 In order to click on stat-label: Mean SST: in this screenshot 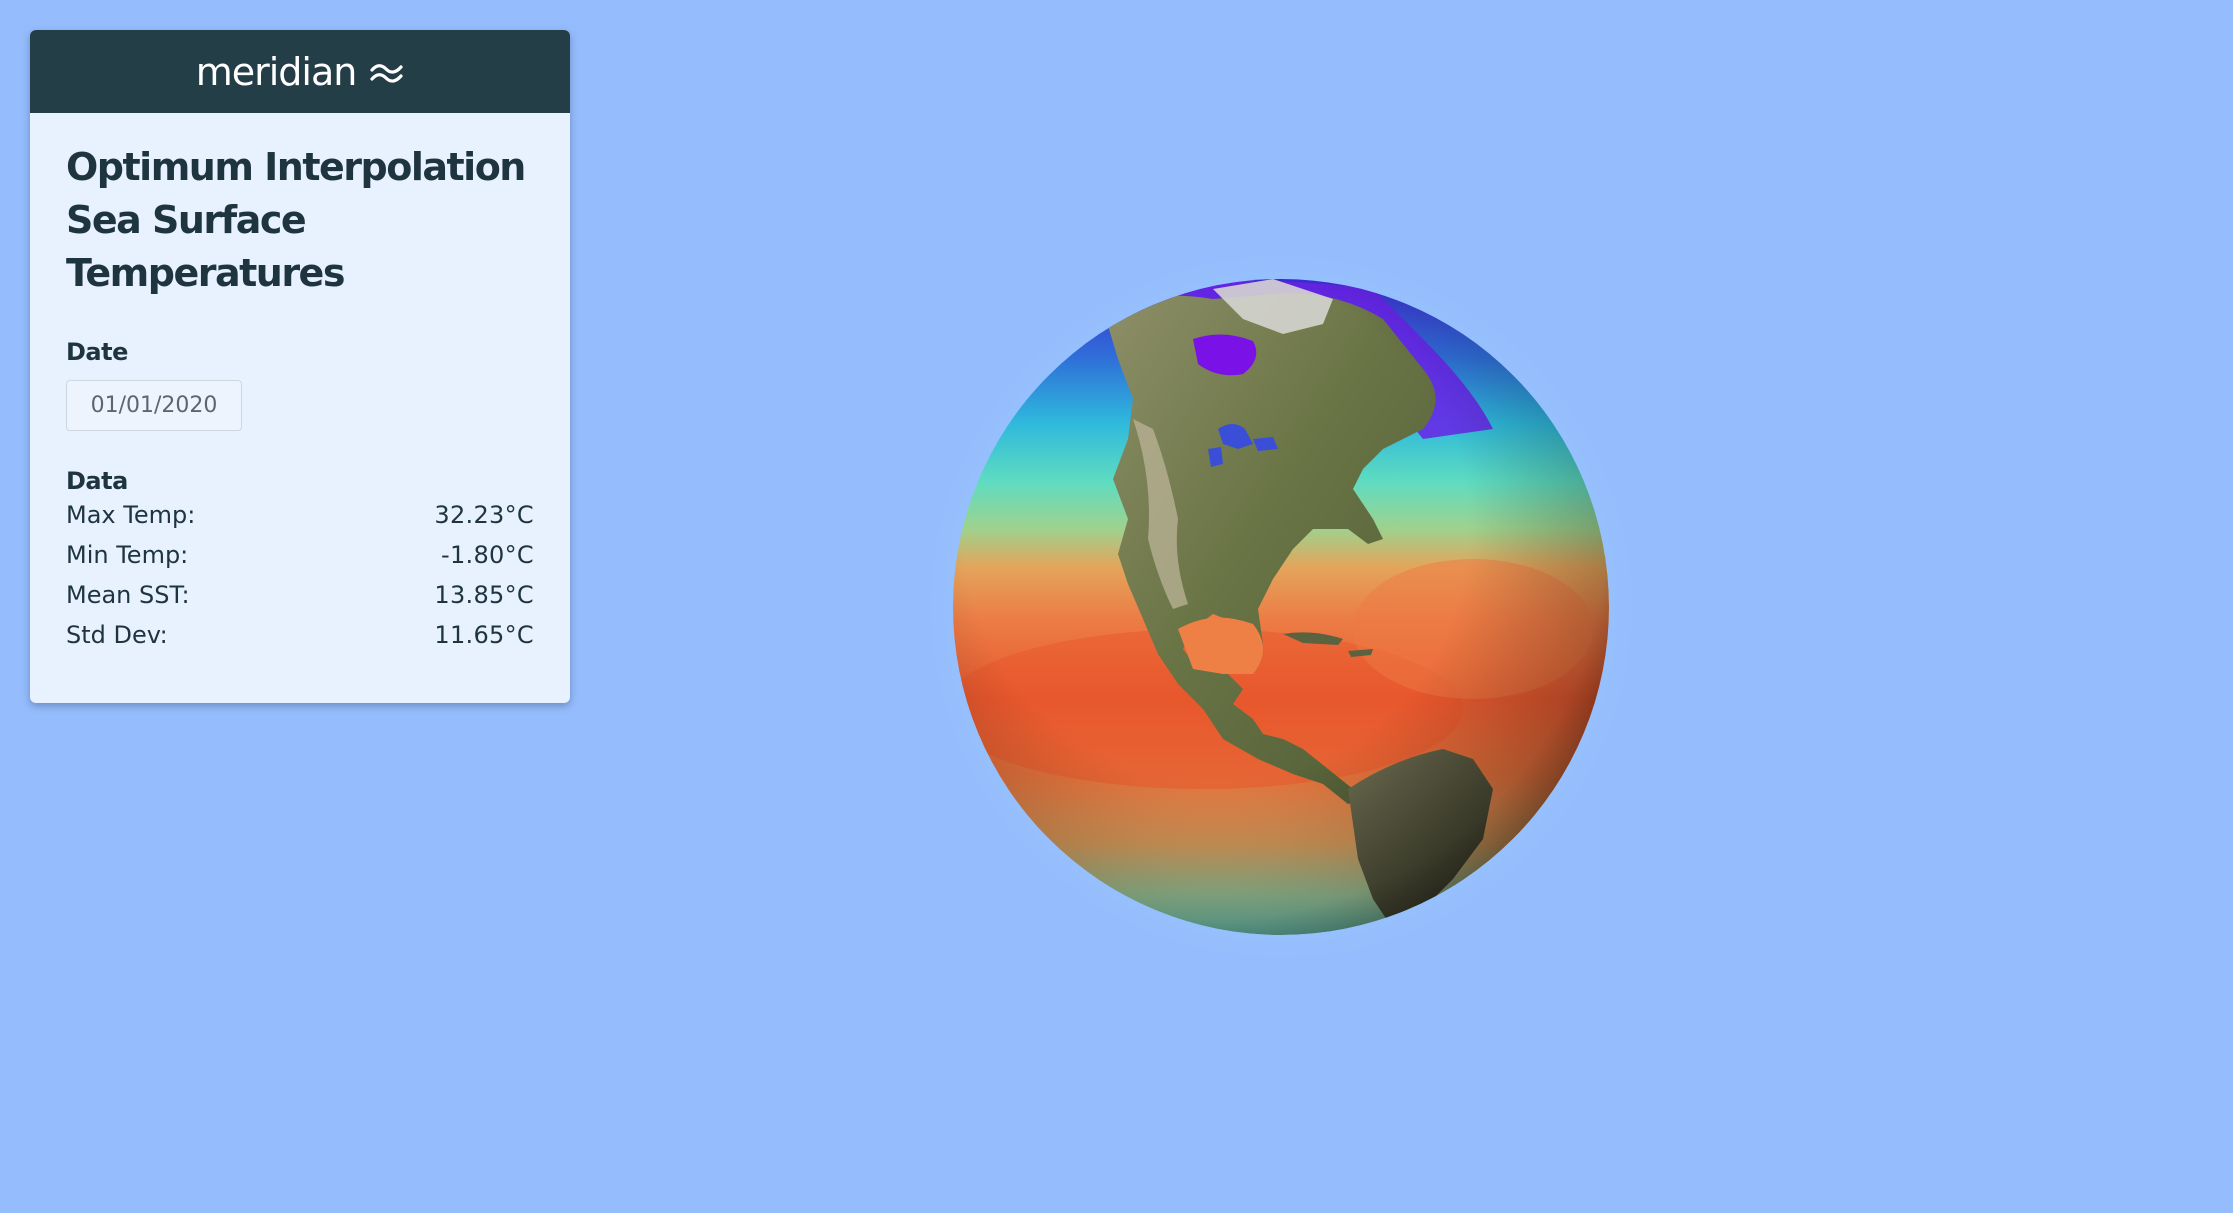, I will do `click(128, 595)`.